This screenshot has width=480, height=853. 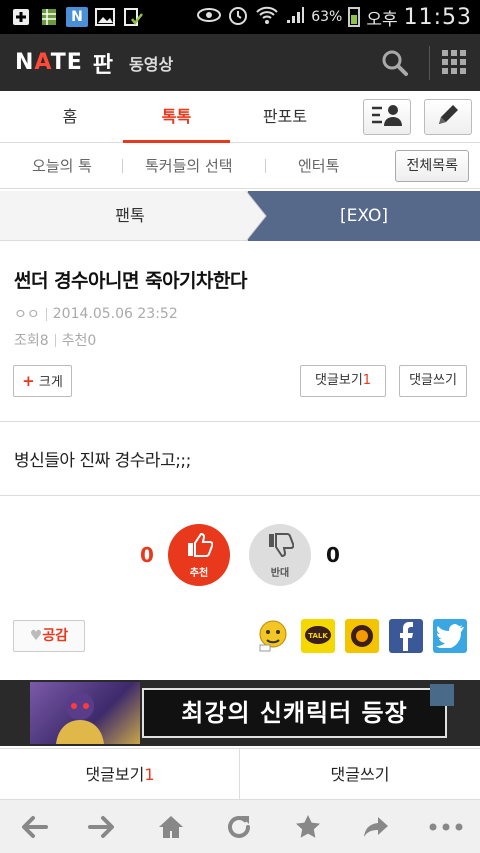 I want to click on browser-toolbar, so click(x=240, y=826).